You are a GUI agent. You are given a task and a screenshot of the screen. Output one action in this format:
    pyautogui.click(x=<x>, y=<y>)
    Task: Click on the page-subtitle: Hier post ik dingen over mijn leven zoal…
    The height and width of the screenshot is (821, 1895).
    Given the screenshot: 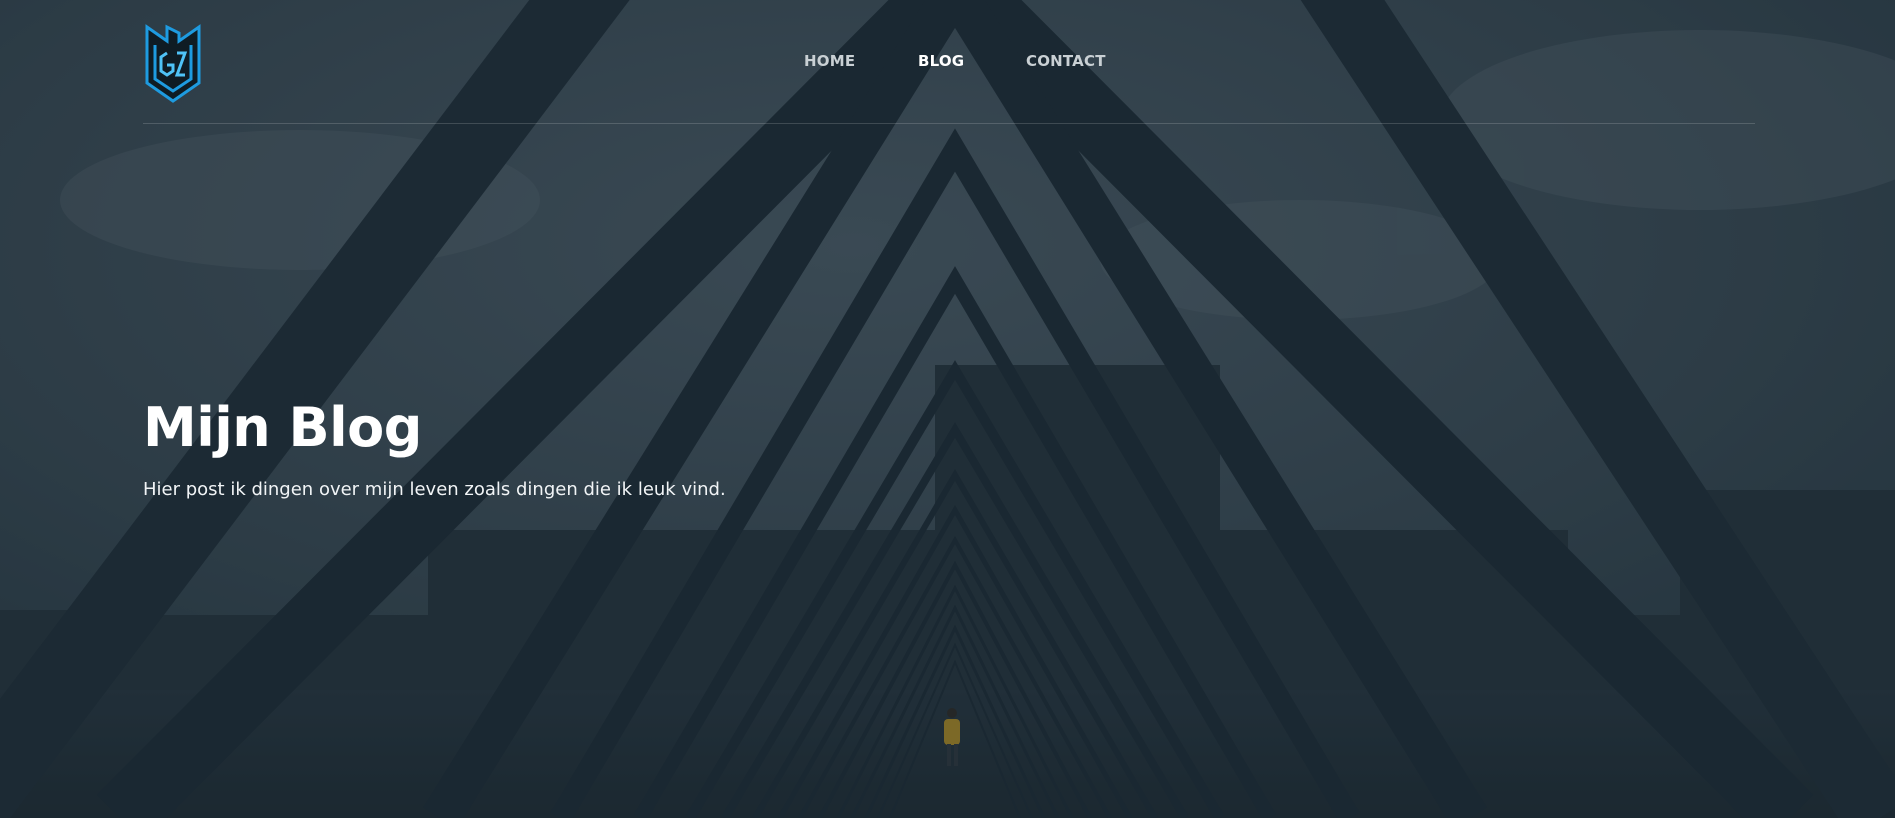 What is the action you would take?
    pyautogui.click(x=434, y=489)
    